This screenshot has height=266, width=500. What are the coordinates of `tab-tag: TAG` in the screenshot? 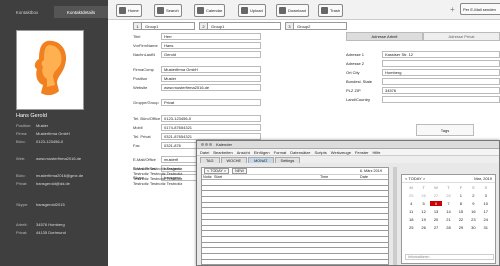 It's located at (210, 160).